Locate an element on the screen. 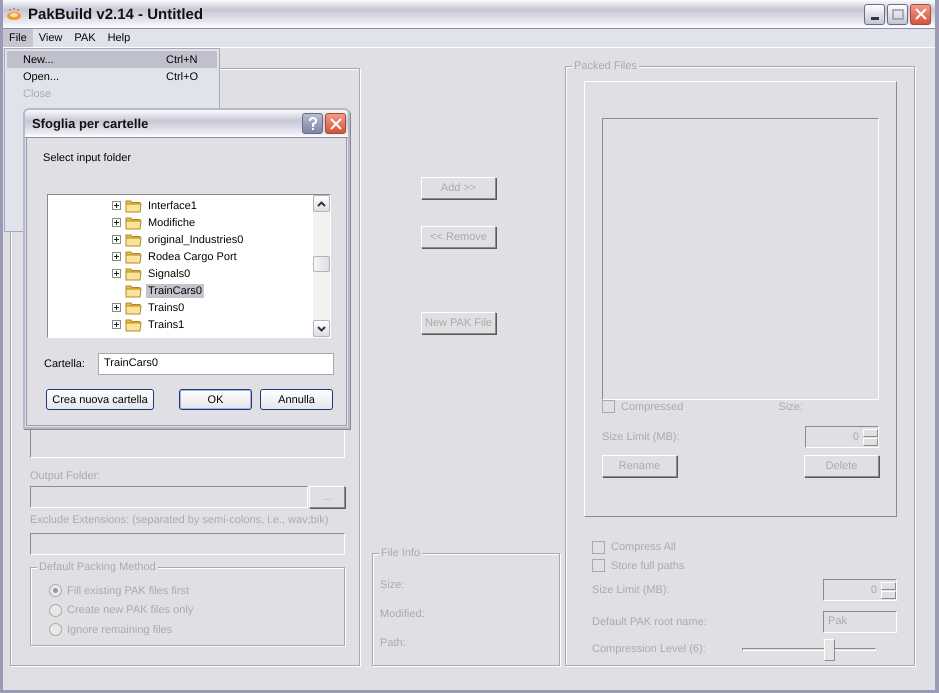  compression-level-label: Compression Level (6): is located at coordinates (649, 649).